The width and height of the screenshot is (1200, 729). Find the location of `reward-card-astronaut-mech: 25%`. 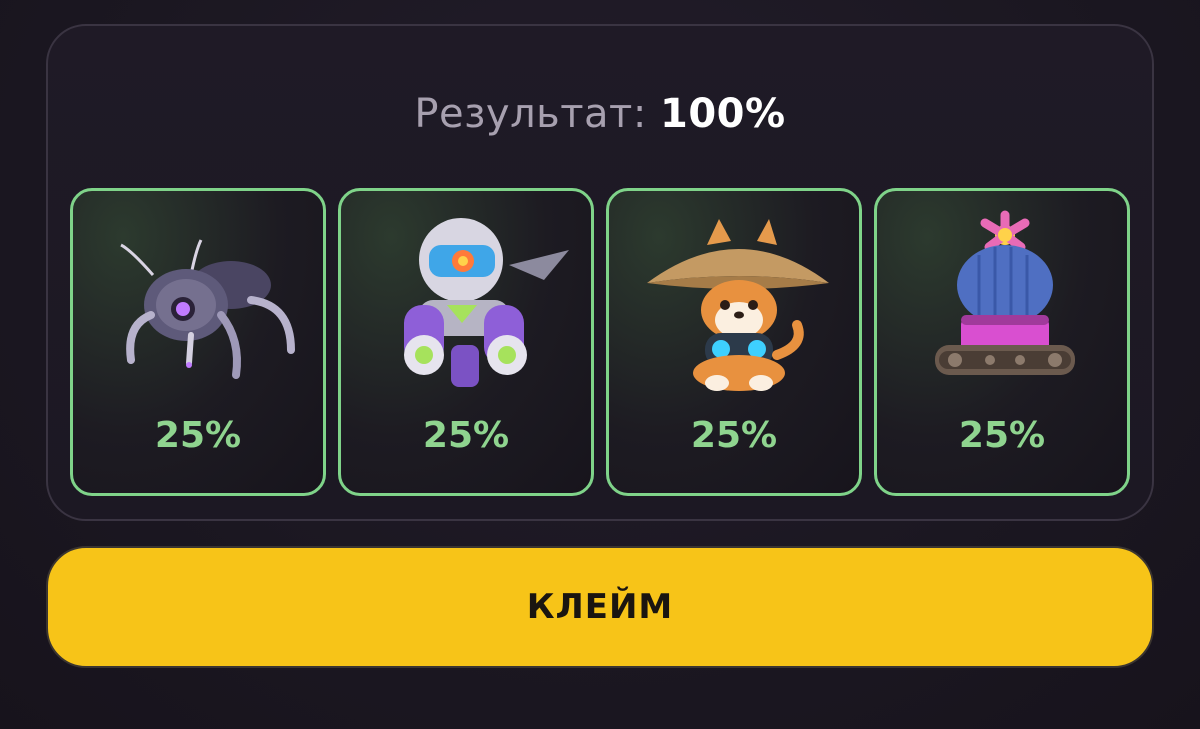

reward-card-astronaut-mech: 25% is located at coordinates (466, 342).